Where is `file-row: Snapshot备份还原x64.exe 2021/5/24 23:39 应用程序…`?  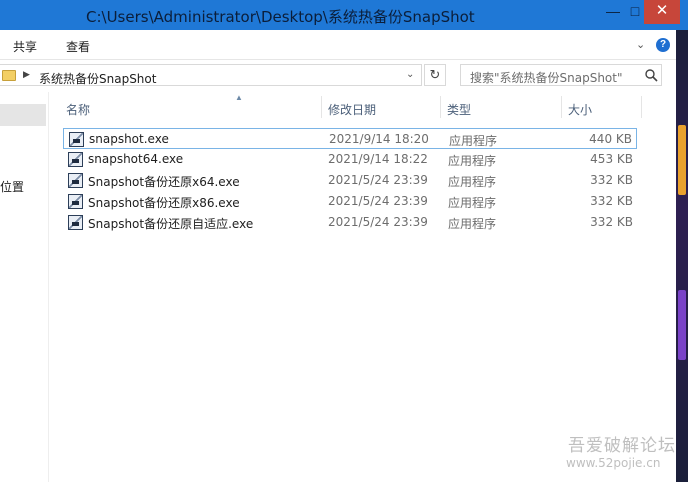 file-row: Snapshot备份还原x64.exe 2021/5/24 23:39 应用程序… is located at coordinates (350, 180).